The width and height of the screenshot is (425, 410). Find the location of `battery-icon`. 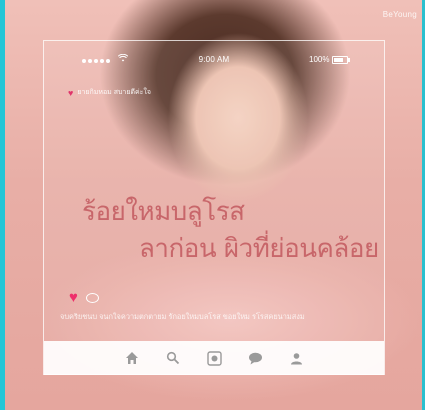

battery-icon is located at coordinates (341, 60).